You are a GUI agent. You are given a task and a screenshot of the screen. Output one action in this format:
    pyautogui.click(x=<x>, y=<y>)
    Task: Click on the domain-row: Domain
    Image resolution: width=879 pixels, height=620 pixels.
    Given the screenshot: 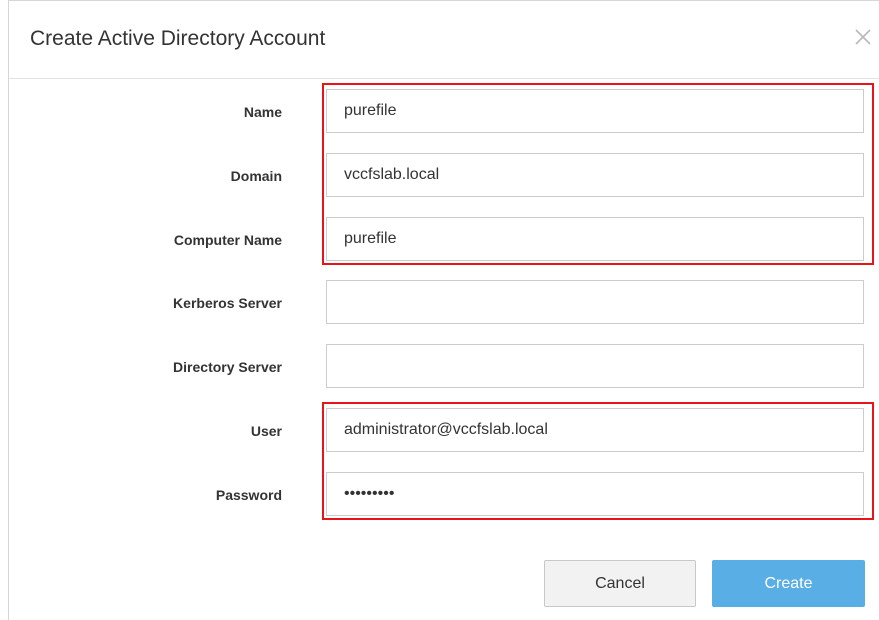 What is the action you would take?
    pyautogui.click(x=444, y=176)
    